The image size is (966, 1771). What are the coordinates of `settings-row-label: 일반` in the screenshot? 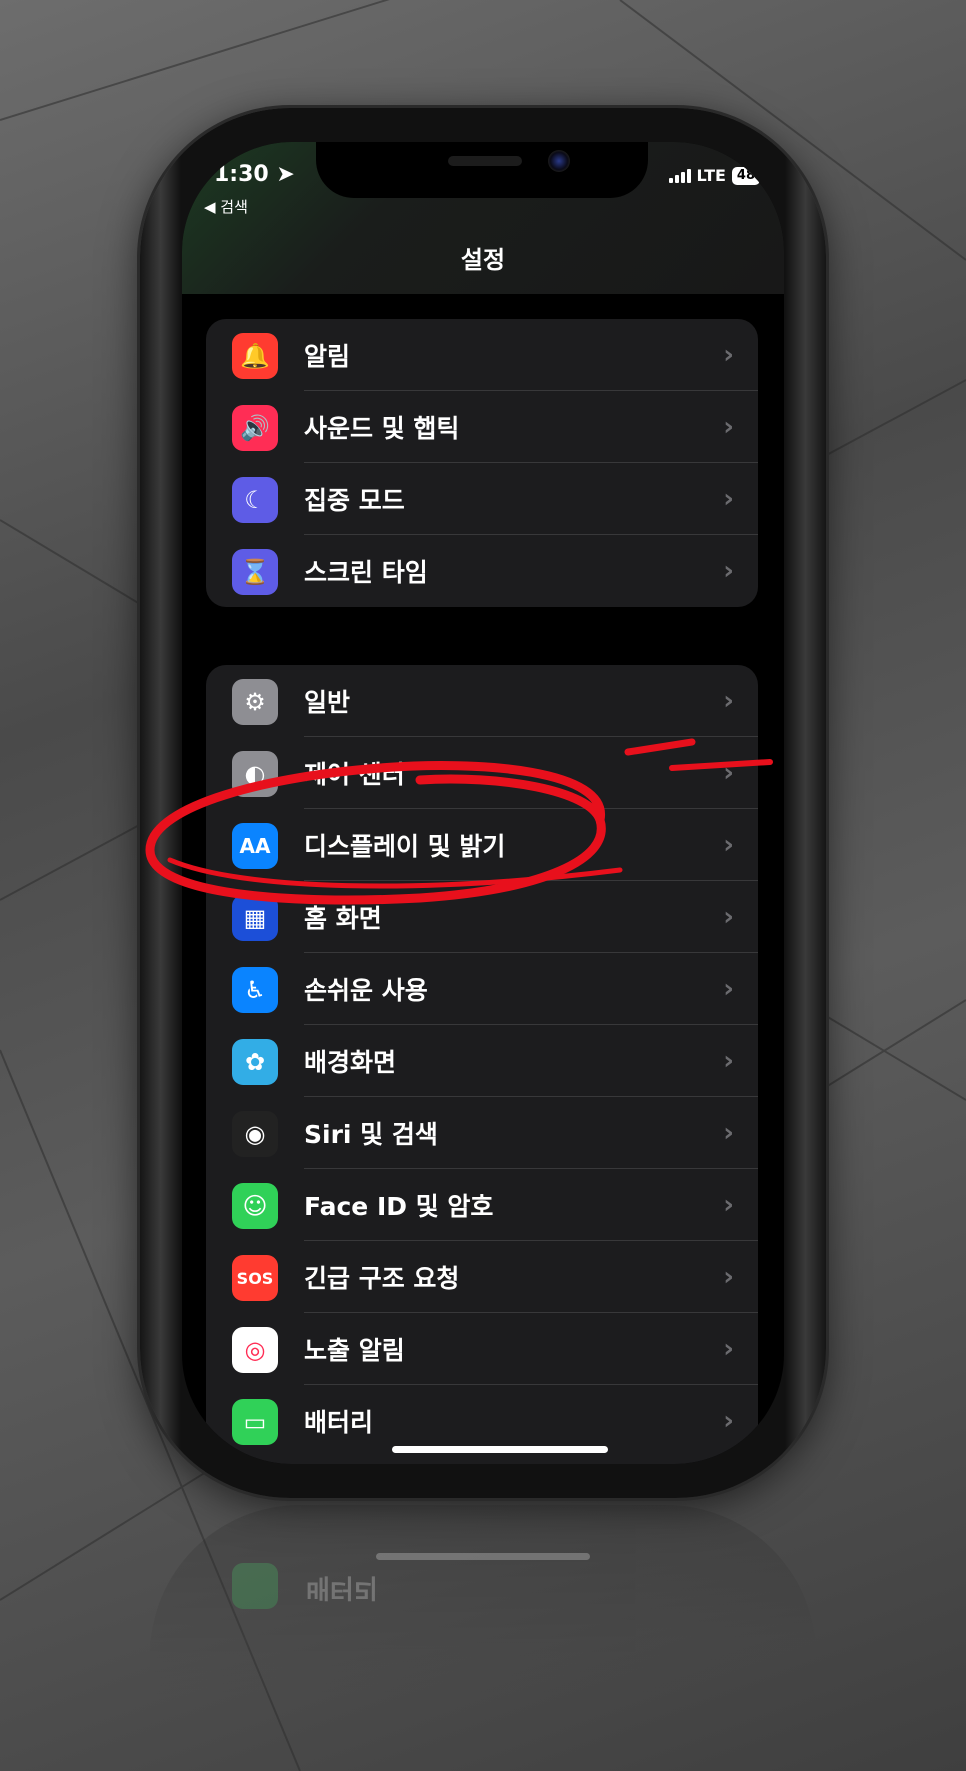 It's located at (327, 702).